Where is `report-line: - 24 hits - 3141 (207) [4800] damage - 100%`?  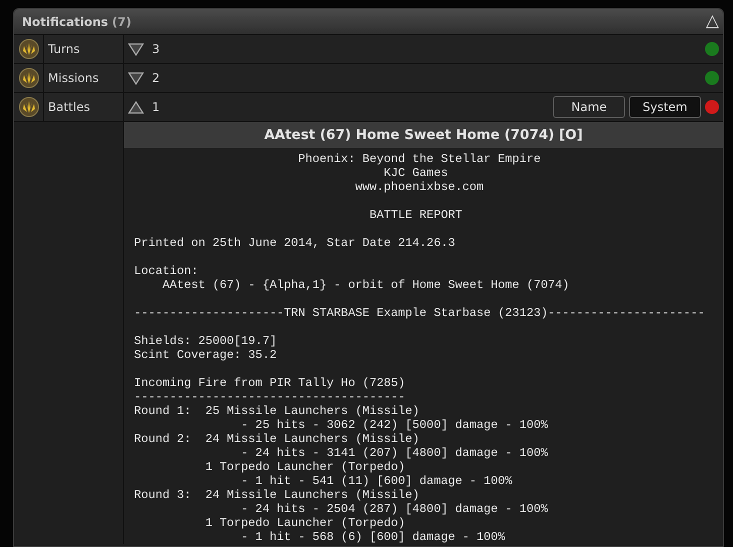
report-line: - 24 hits - 3141 (207) [4800] damage - 100% is located at coordinates (394, 453).